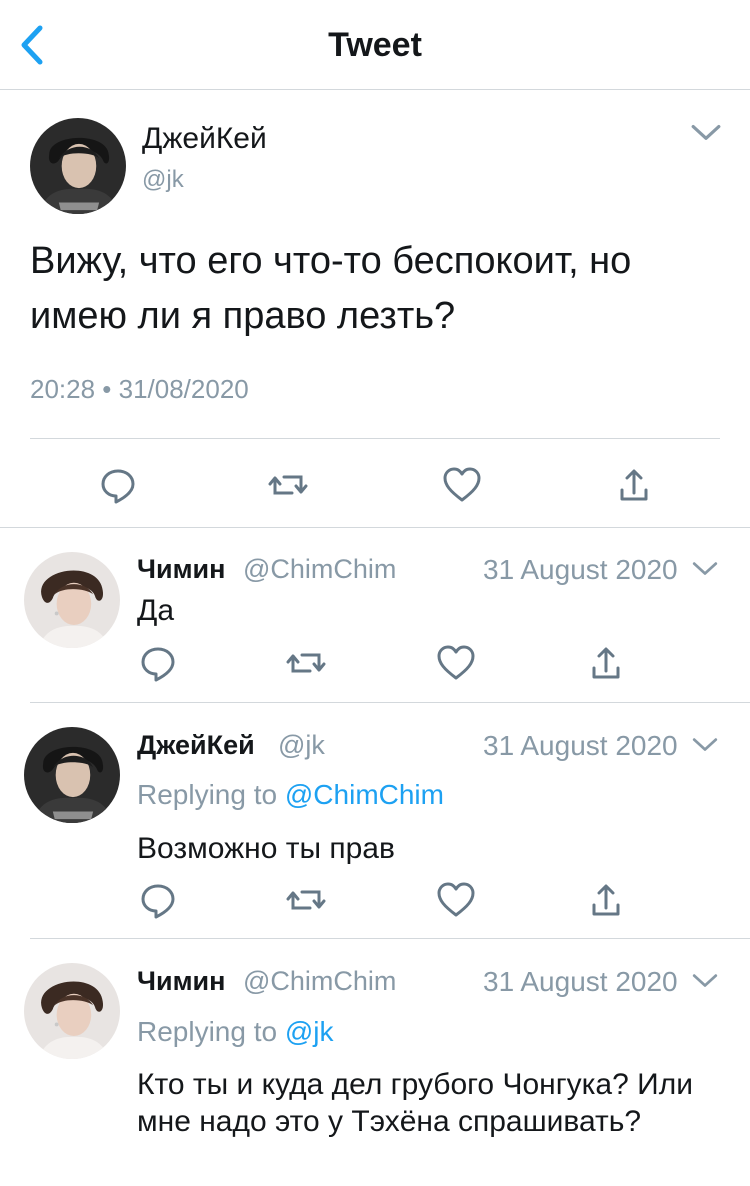 The width and height of the screenshot is (750, 1186). What do you see at coordinates (266, 848) in the screenshot?
I see `tweet-text: Возможно ты прав` at bounding box center [266, 848].